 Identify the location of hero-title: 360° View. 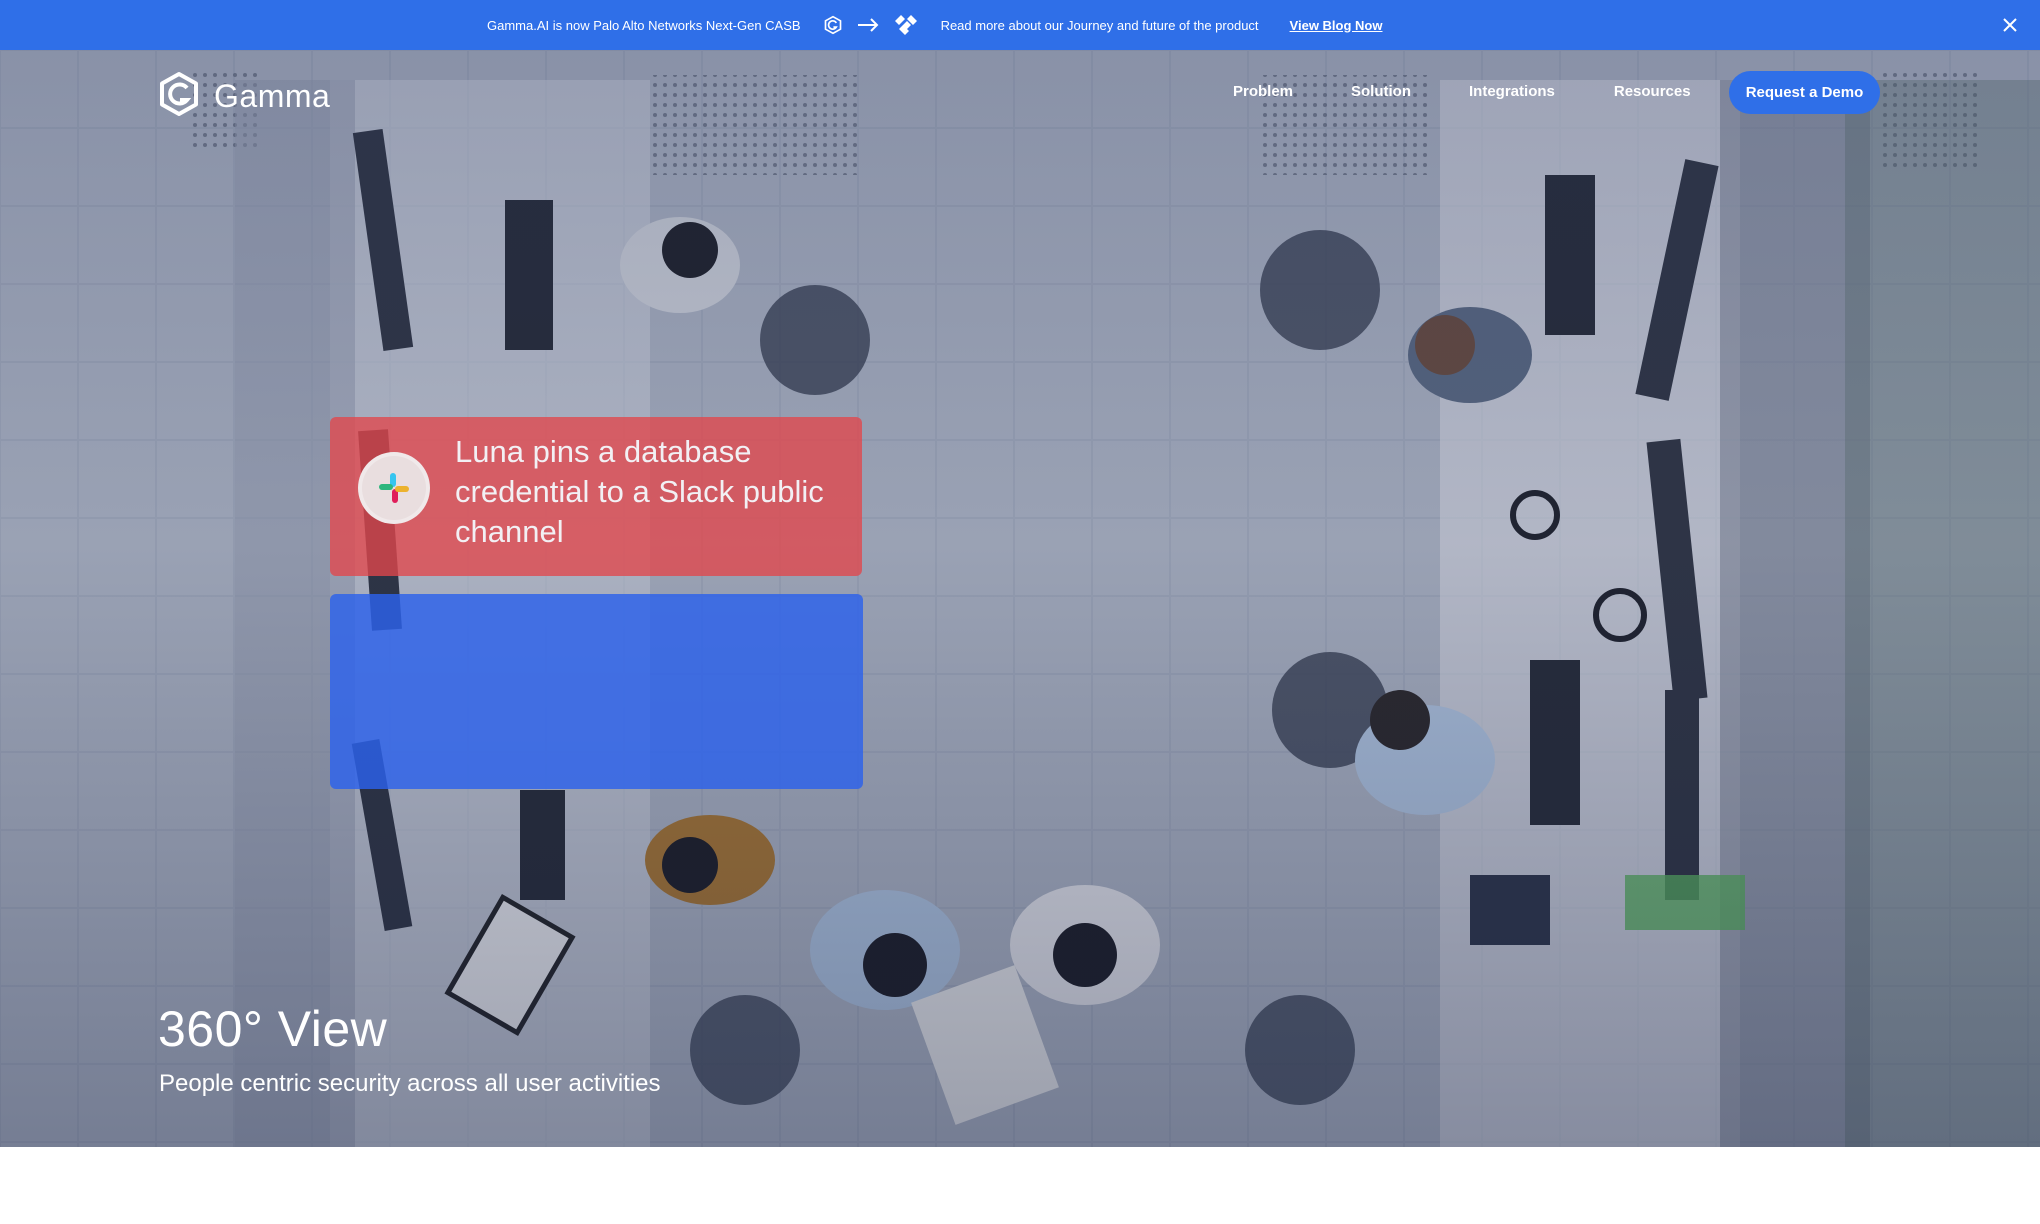
(273, 1029).